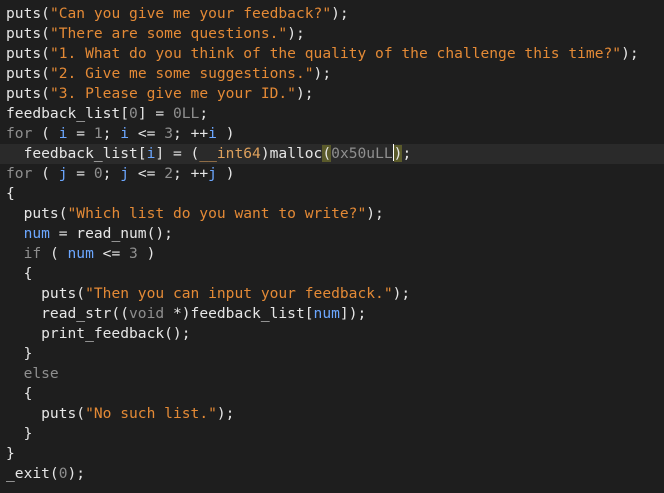 The width and height of the screenshot is (664, 493). I want to click on code-line: num = read_num();, so click(332, 234).